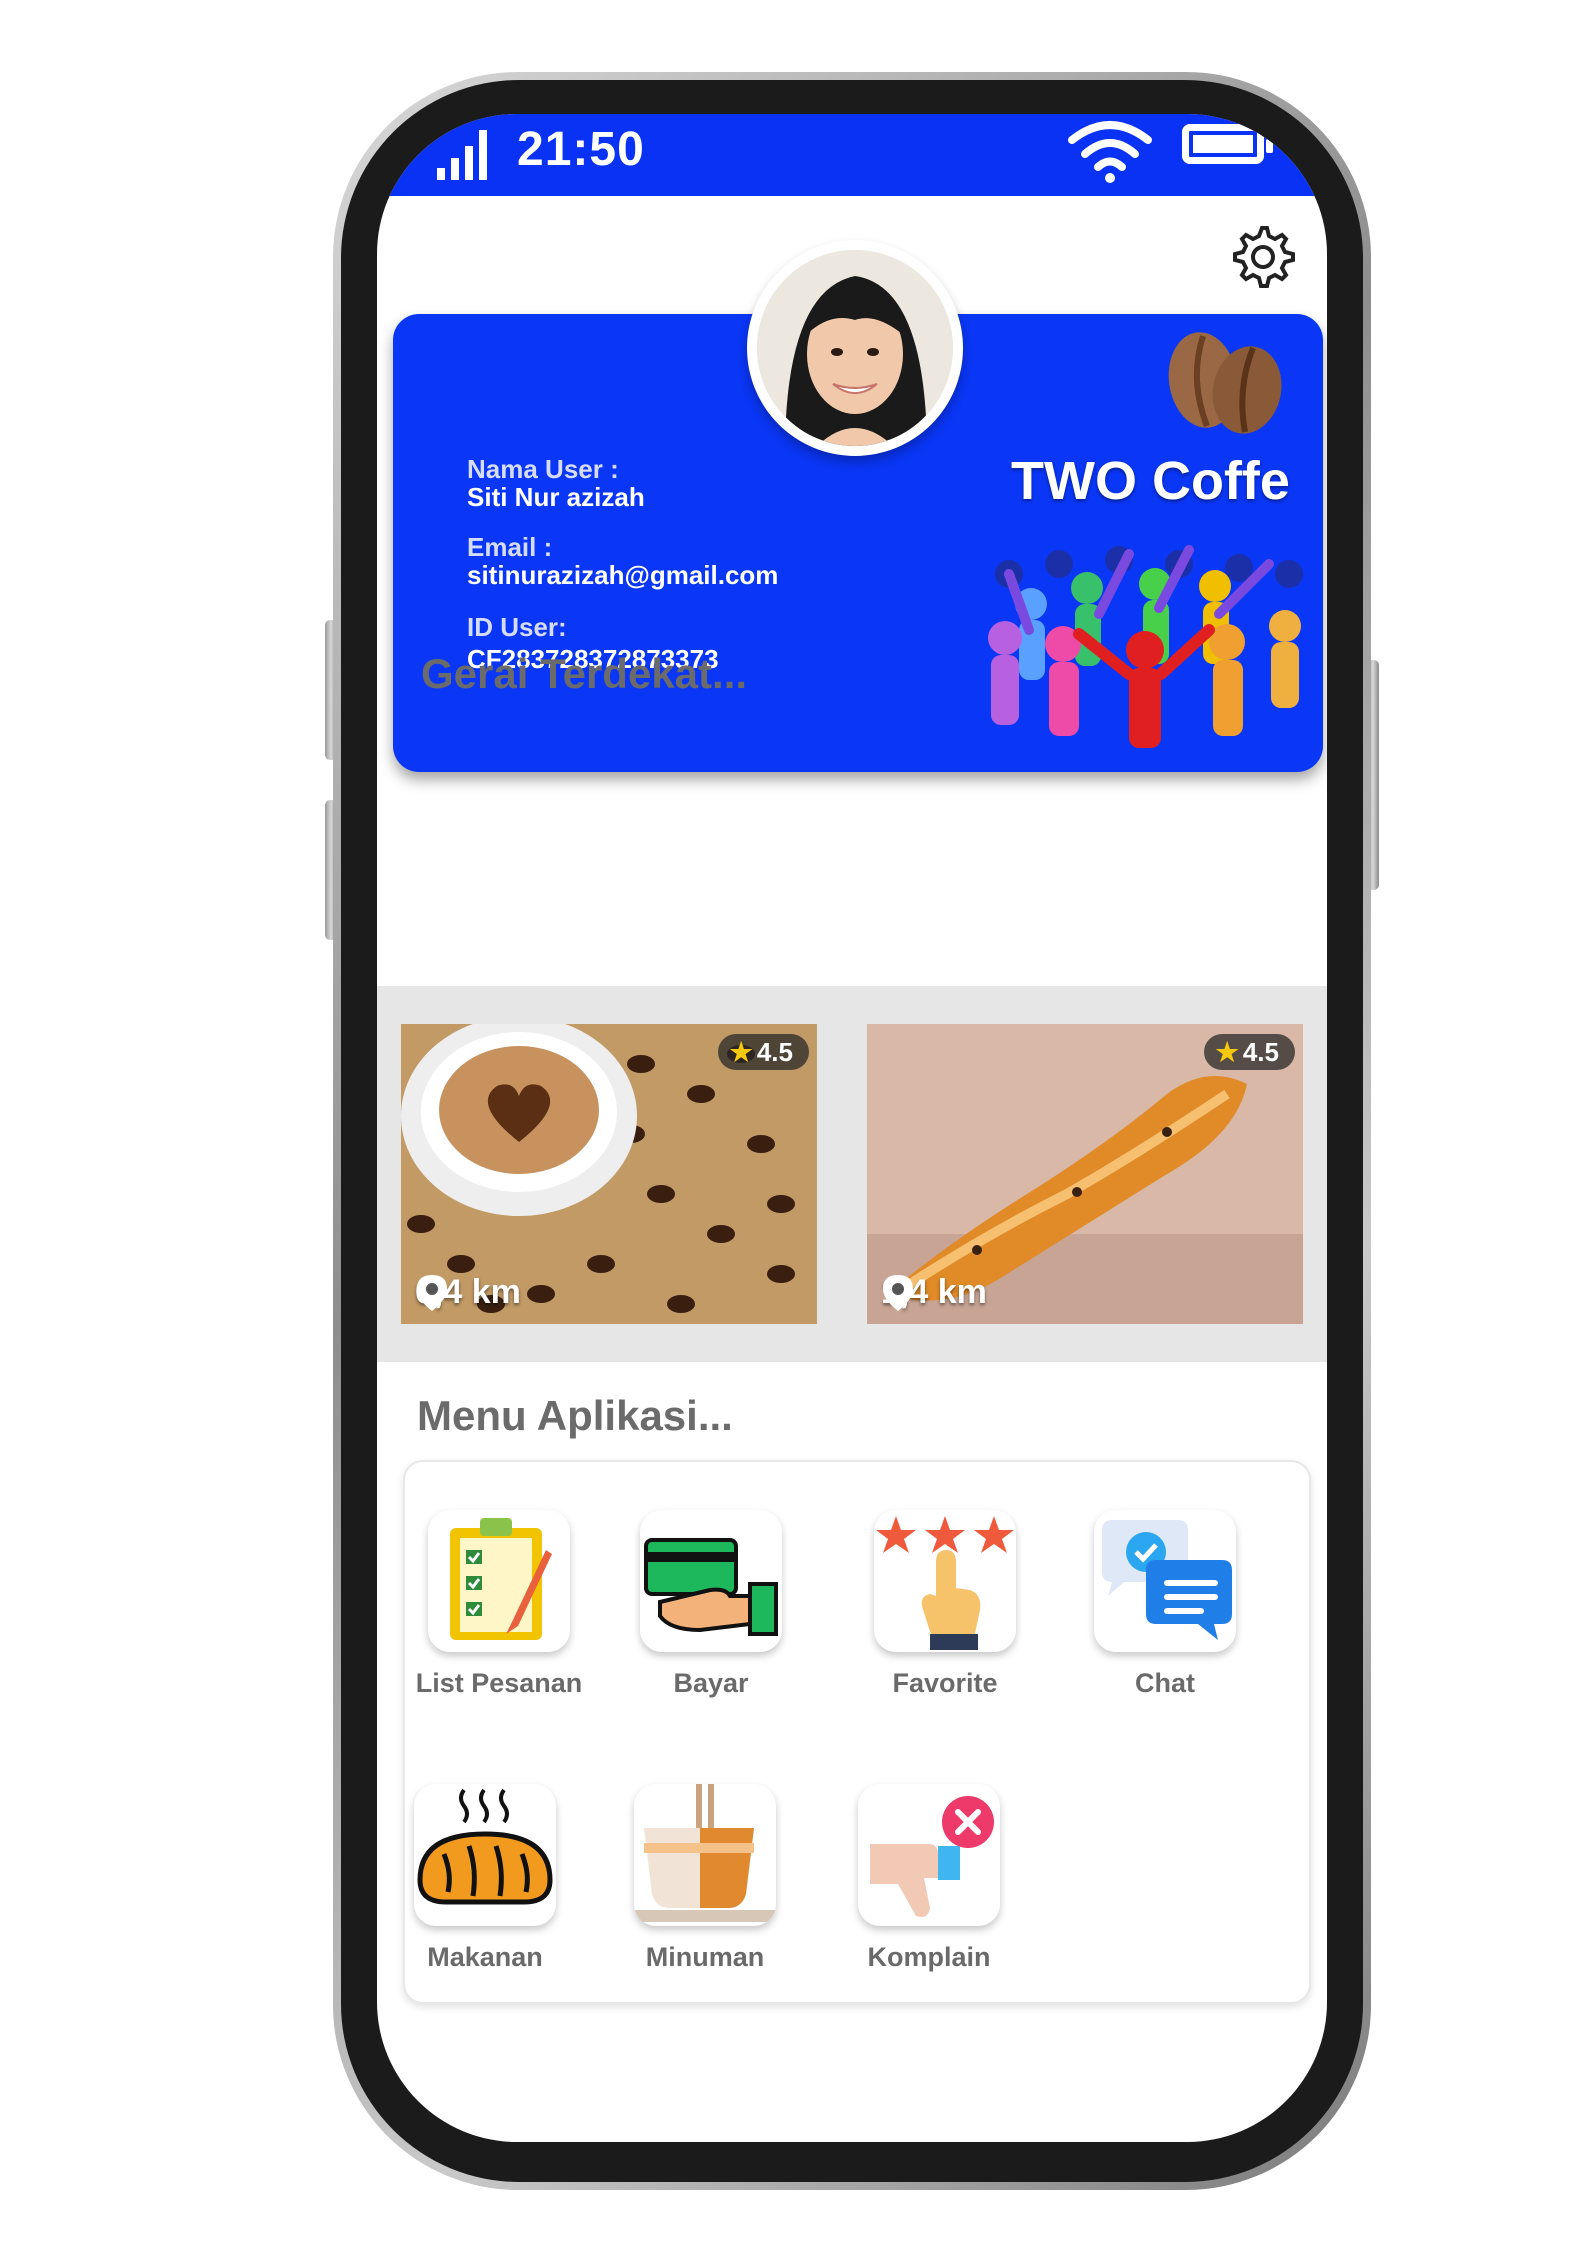 This screenshot has width=1587, height=2245. What do you see at coordinates (711, 1683) in the screenshot?
I see `menu-item-label: Bayar` at bounding box center [711, 1683].